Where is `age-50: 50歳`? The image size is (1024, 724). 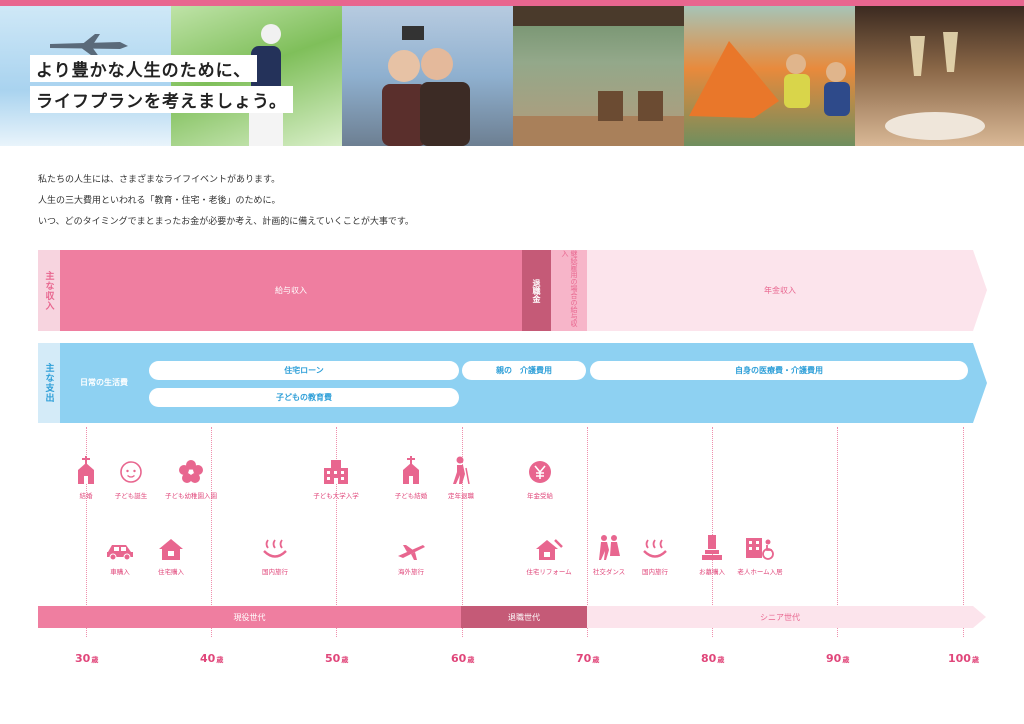
age-50: 50歳 is located at coordinates (337, 658).